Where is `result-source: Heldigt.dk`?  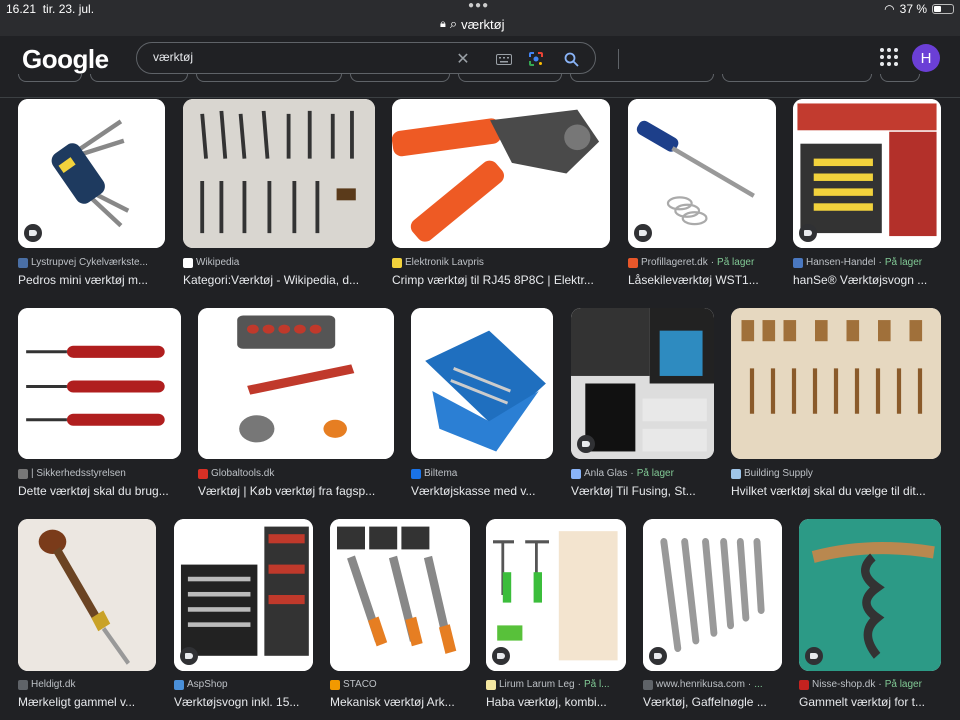 result-source: Heldigt.dk is located at coordinates (92, 684).